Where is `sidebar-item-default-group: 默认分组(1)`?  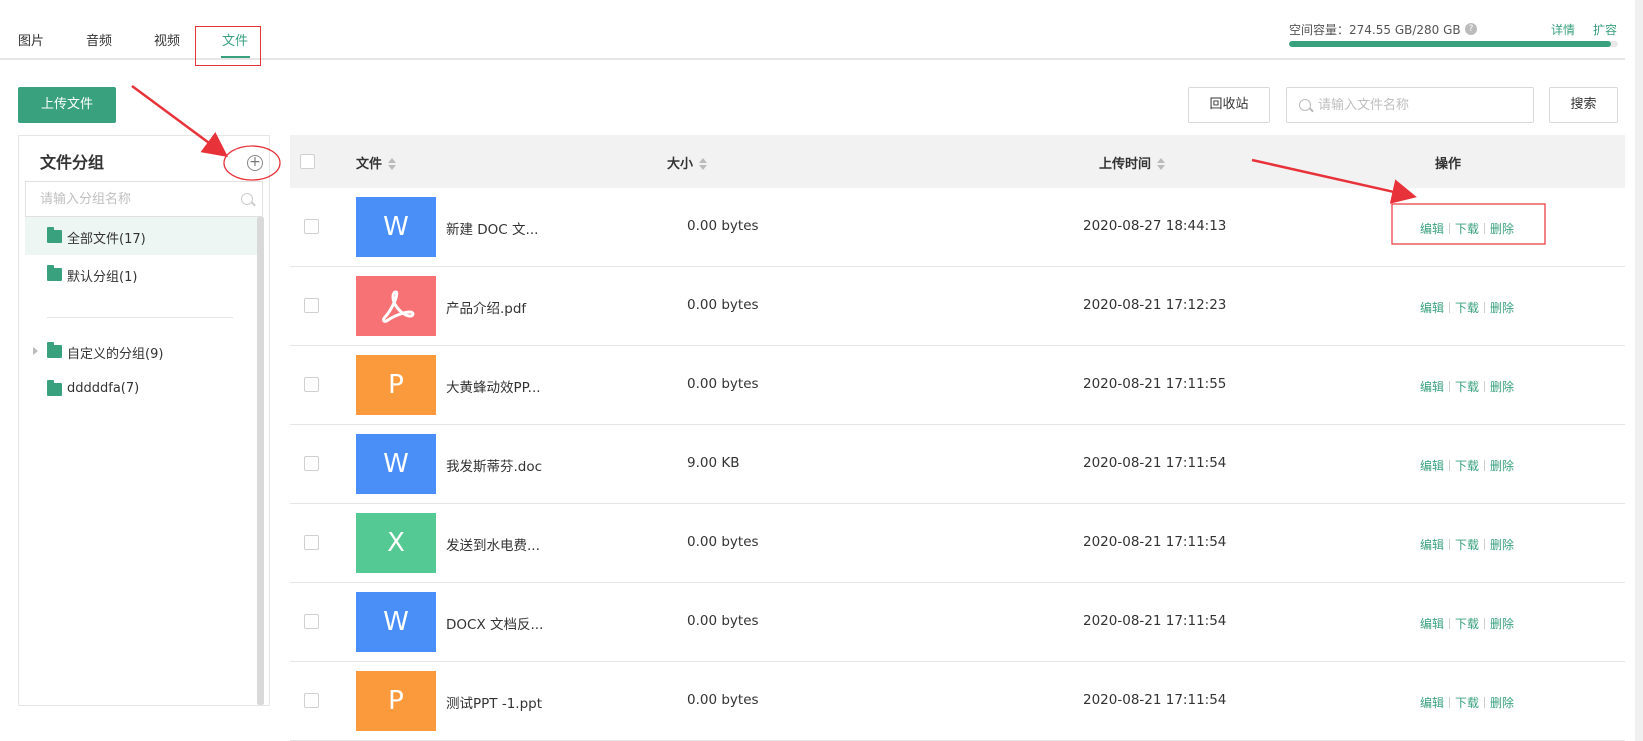 sidebar-item-default-group: 默认分组(1) is located at coordinates (141, 274).